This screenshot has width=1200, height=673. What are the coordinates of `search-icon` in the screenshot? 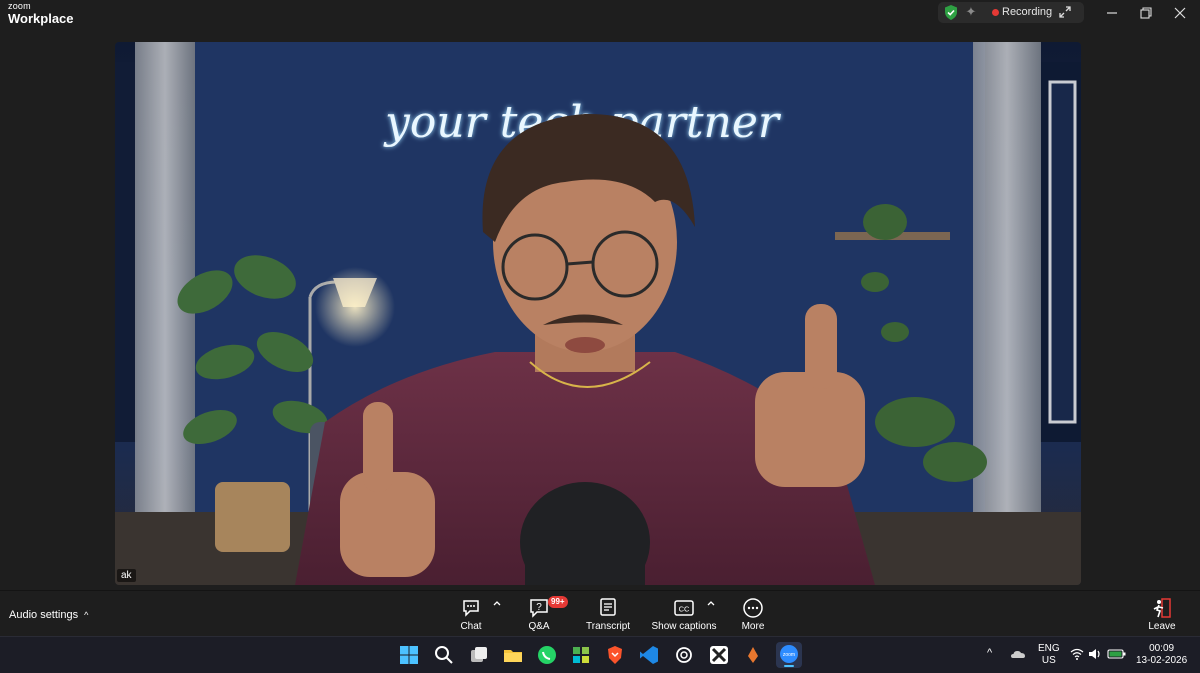 It's located at (444, 655).